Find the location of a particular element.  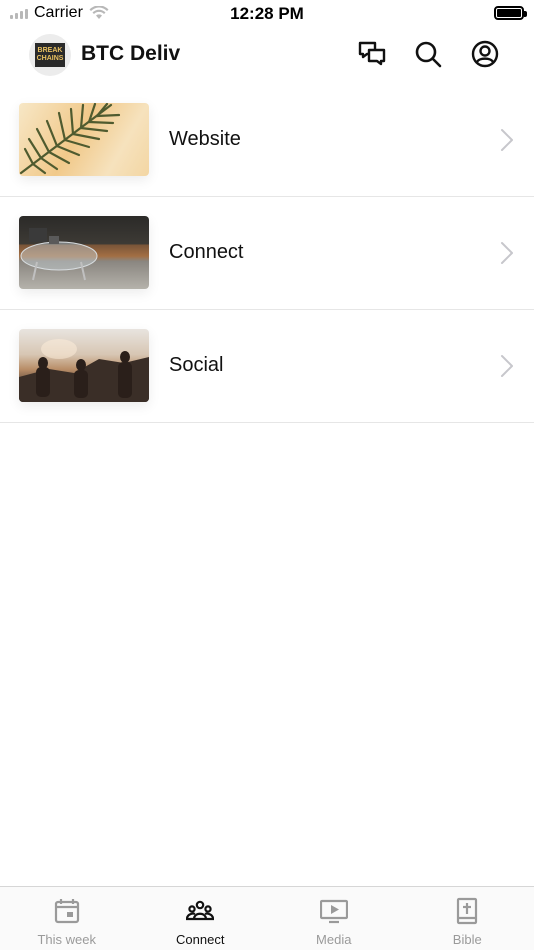

tab-label: This week is located at coordinates (67, 939).